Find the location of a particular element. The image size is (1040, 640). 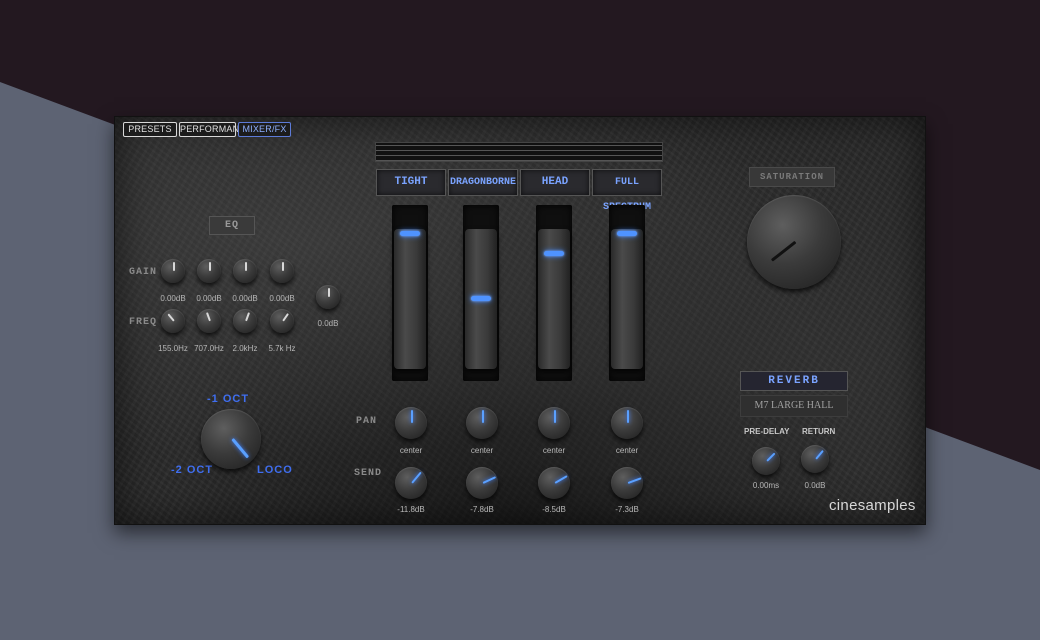

tab-presets: PRESETS is located at coordinates (150, 129).